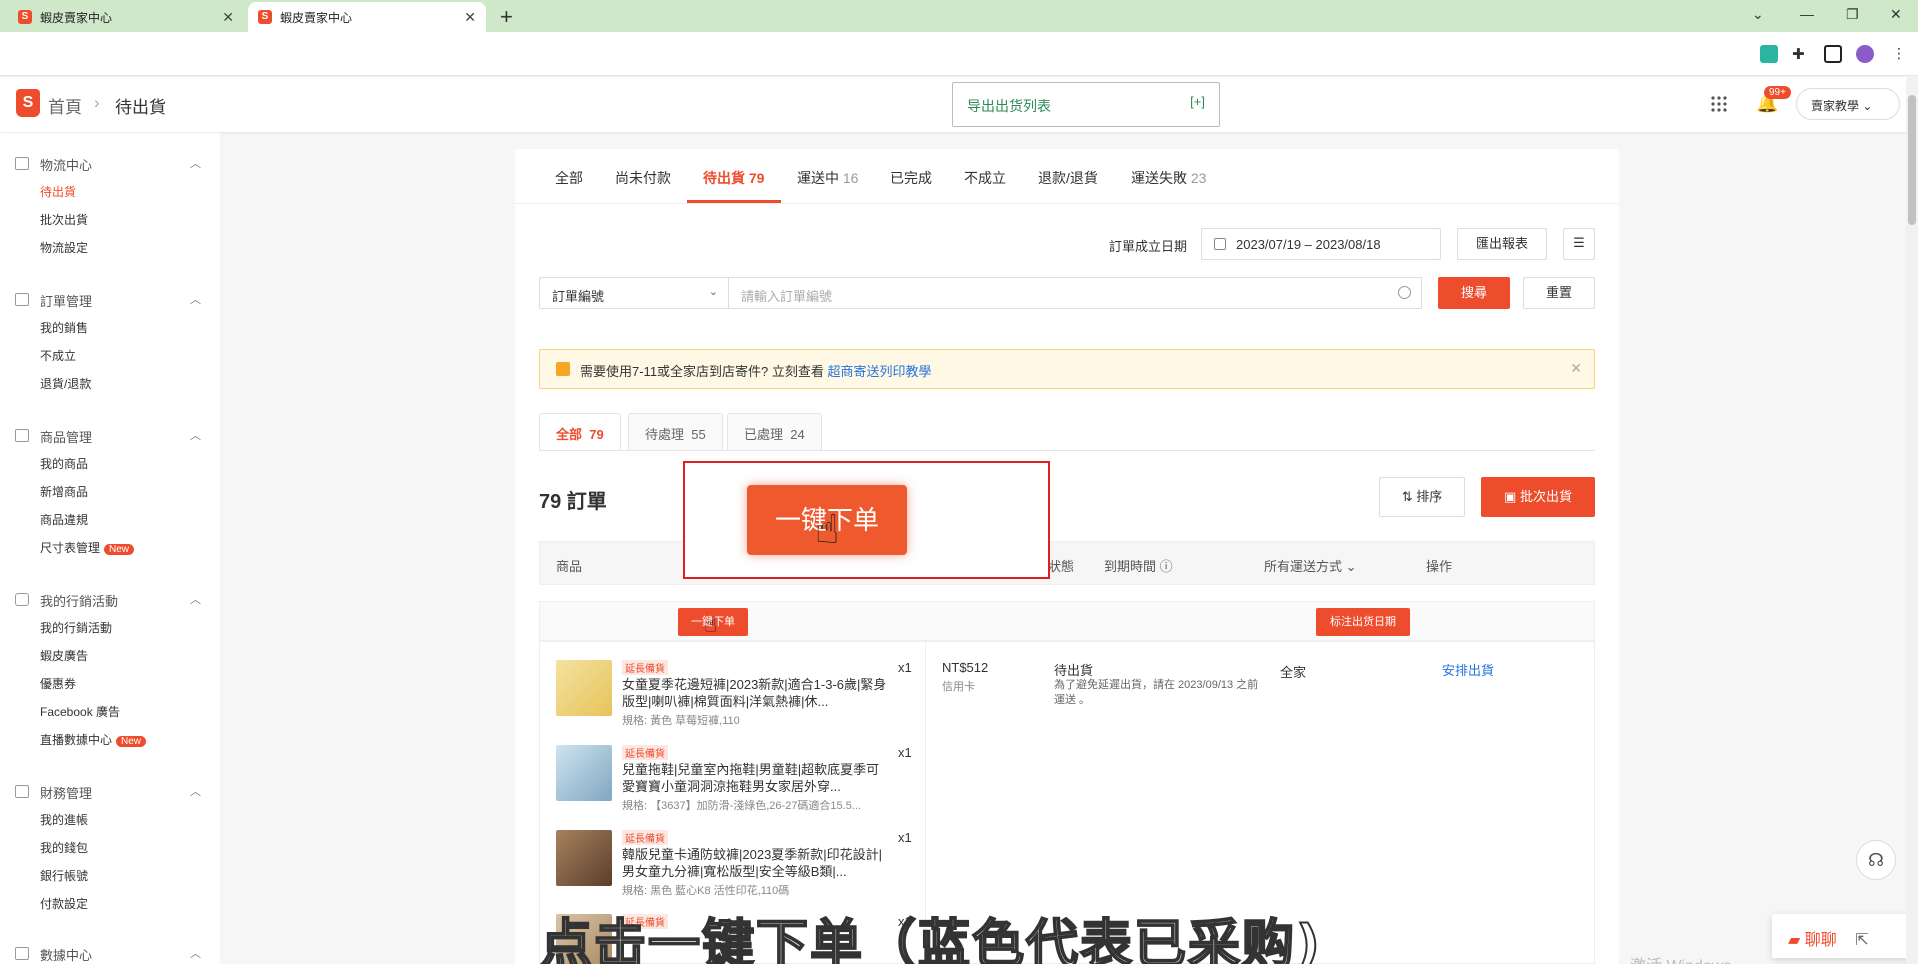  What do you see at coordinates (1841, 936) in the screenshot?
I see `chat-button: ▰ 聊聊 ⇱` at bounding box center [1841, 936].